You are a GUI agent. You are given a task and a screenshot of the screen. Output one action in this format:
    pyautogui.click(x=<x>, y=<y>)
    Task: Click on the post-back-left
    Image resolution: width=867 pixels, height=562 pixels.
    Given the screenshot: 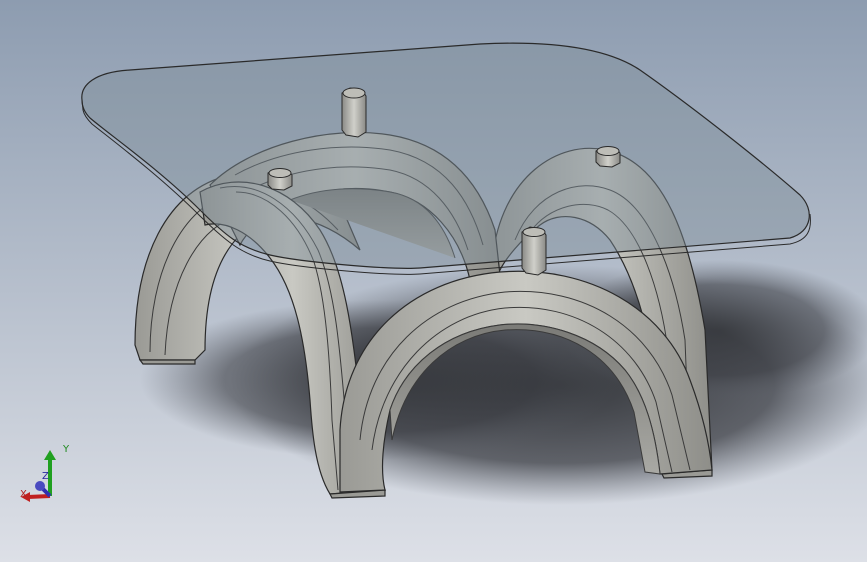 What is the action you would take?
    pyautogui.click(x=280, y=179)
    